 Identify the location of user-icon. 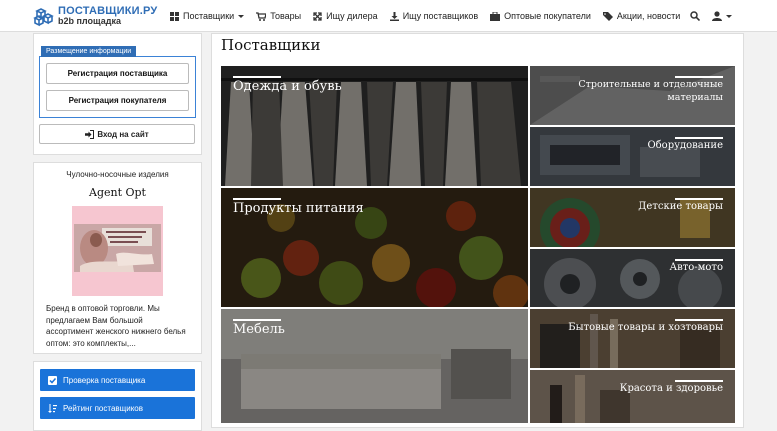
(717, 16).